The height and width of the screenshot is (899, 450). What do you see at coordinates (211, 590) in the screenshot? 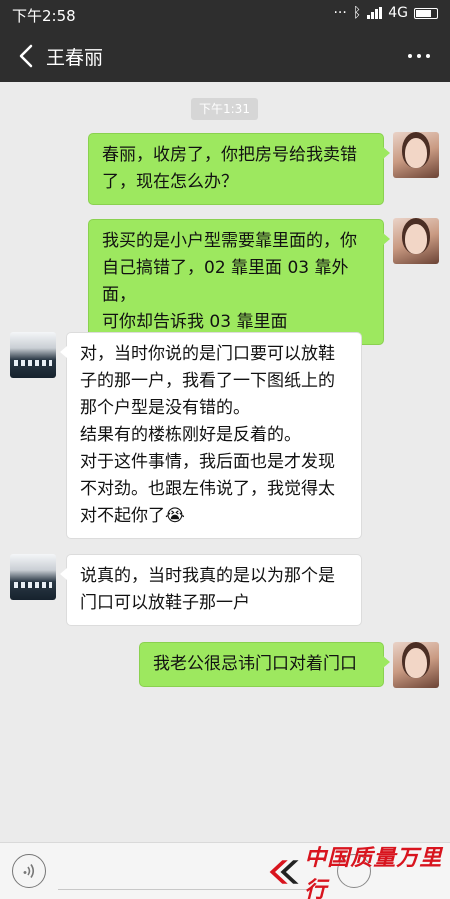
I see `message-bubble-contact: 说真的，当时我真的是以为那个是 门口可以放鞋子那一户` at bounding box center [211, 590].